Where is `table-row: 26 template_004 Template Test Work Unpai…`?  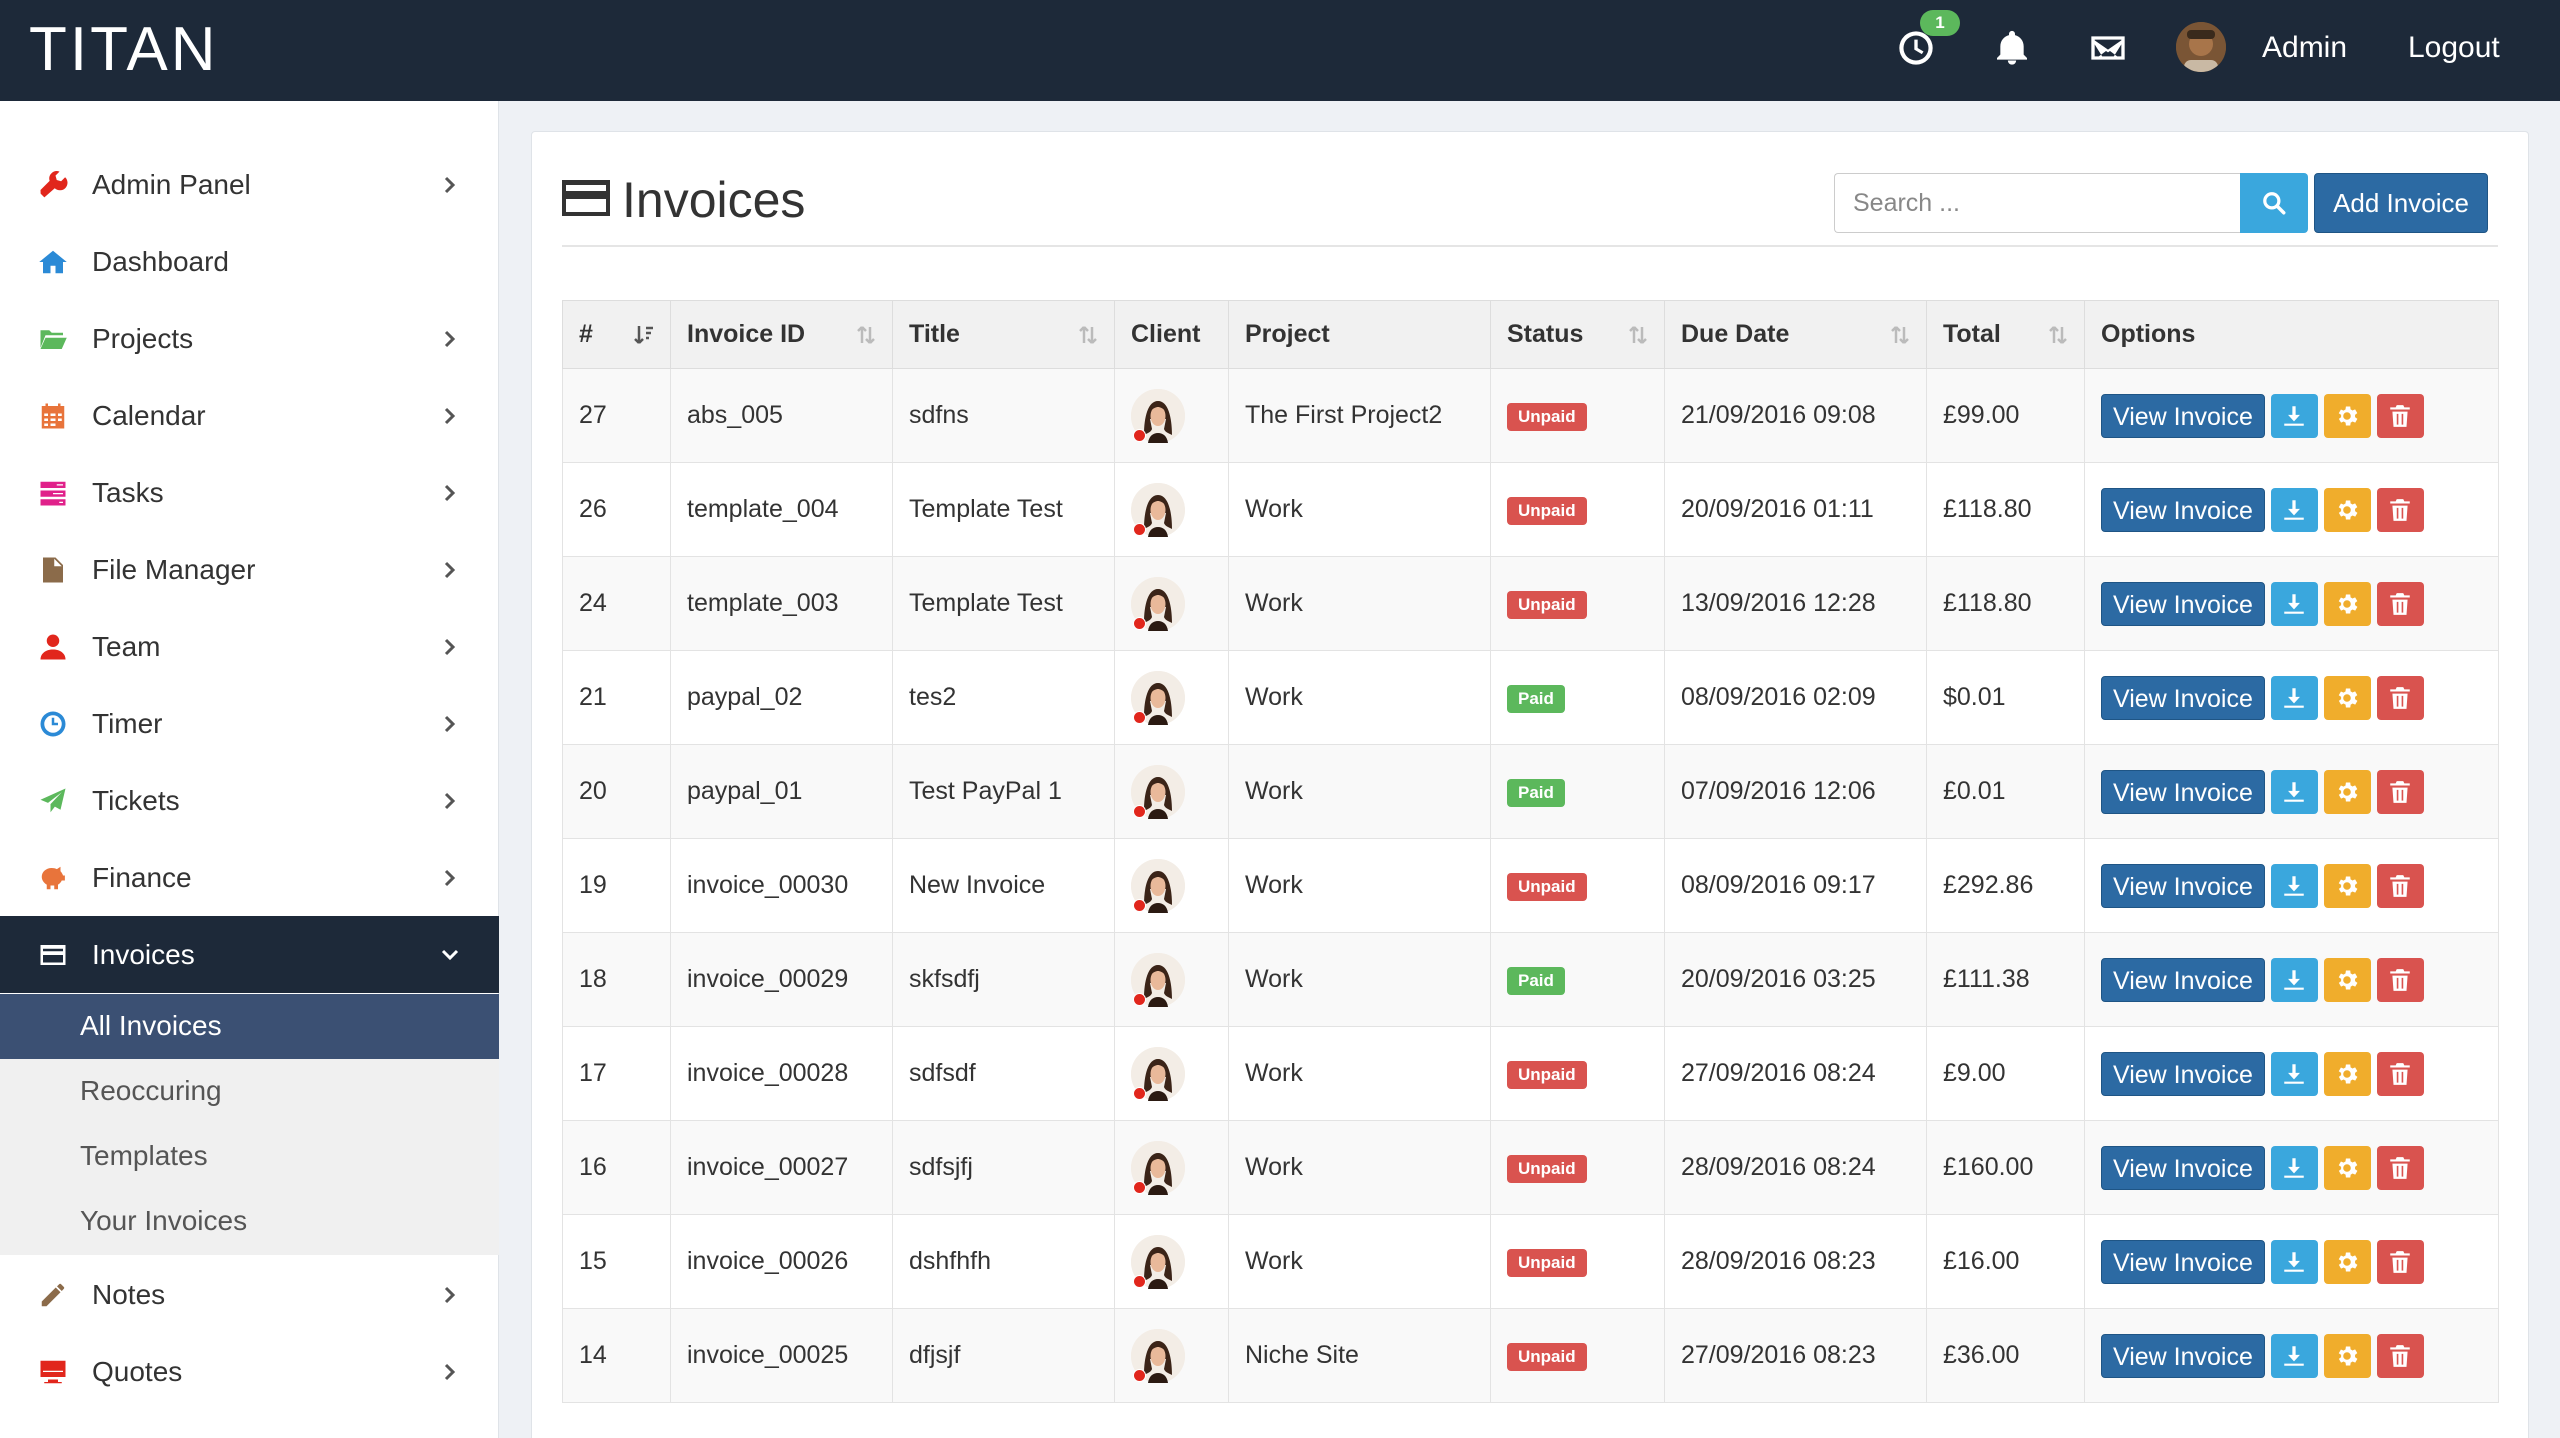
table-row: 26 template_004 Template Test Work Unpai… is located at coordinates (1530, 509).